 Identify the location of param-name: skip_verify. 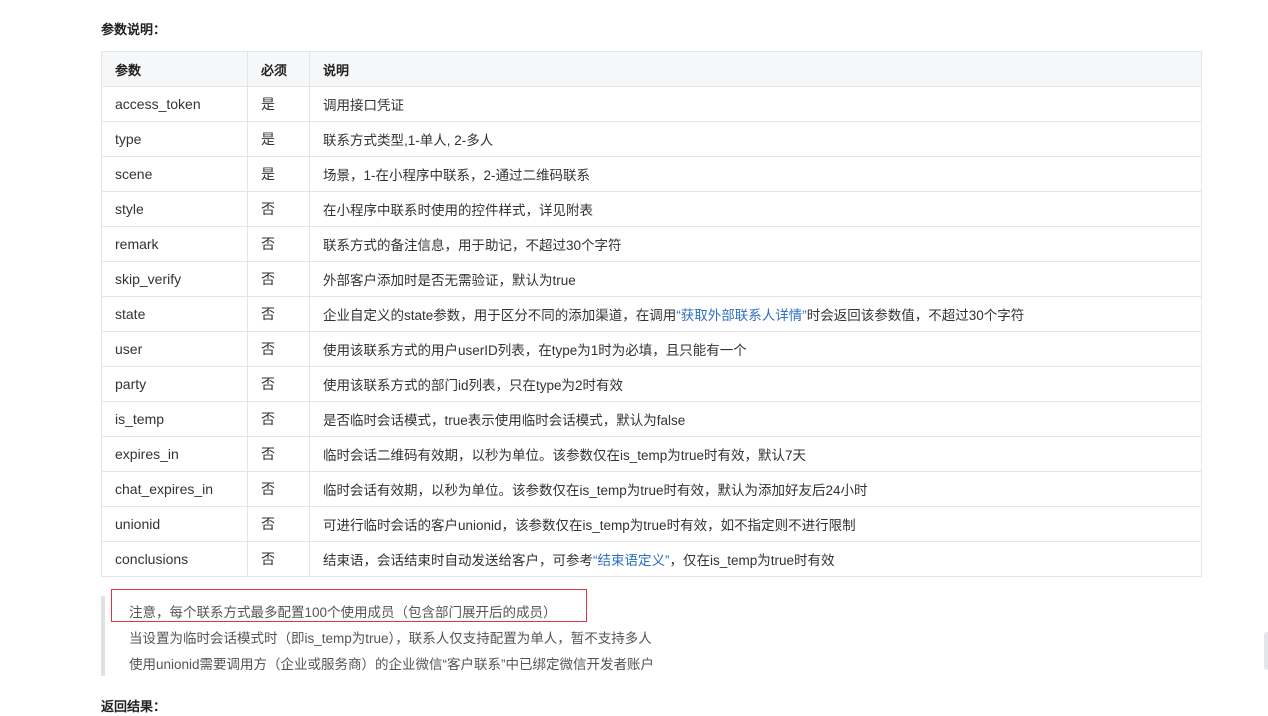
(174, 279).